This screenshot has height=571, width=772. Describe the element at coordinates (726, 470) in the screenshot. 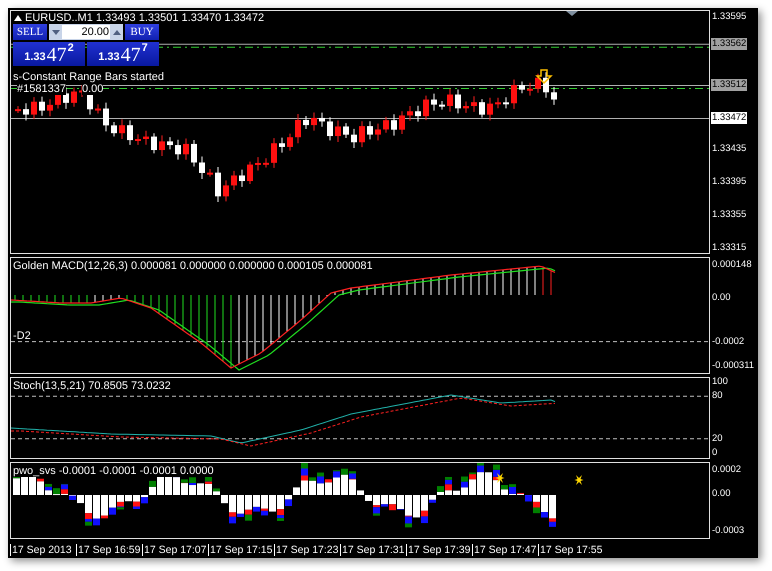

I see `axis-label: 0.0002` at that location.